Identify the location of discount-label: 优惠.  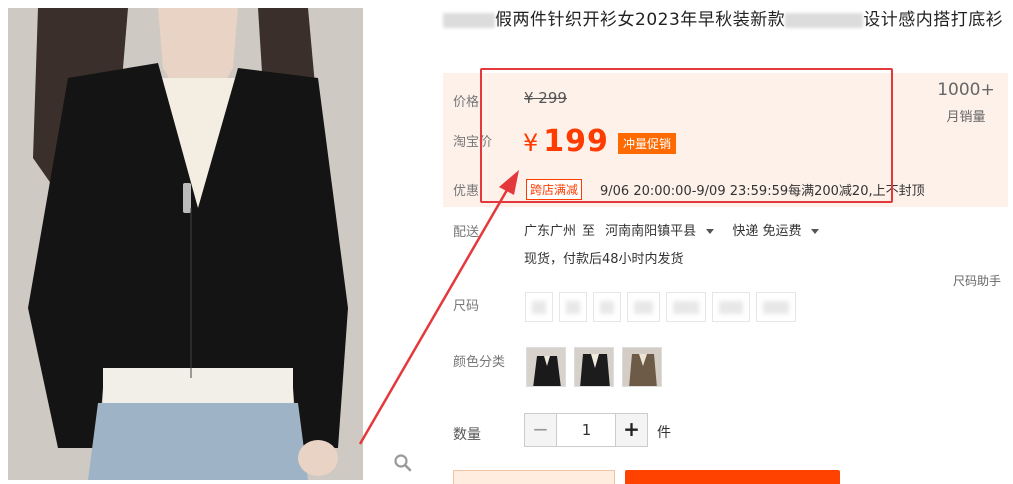
(466, 191).